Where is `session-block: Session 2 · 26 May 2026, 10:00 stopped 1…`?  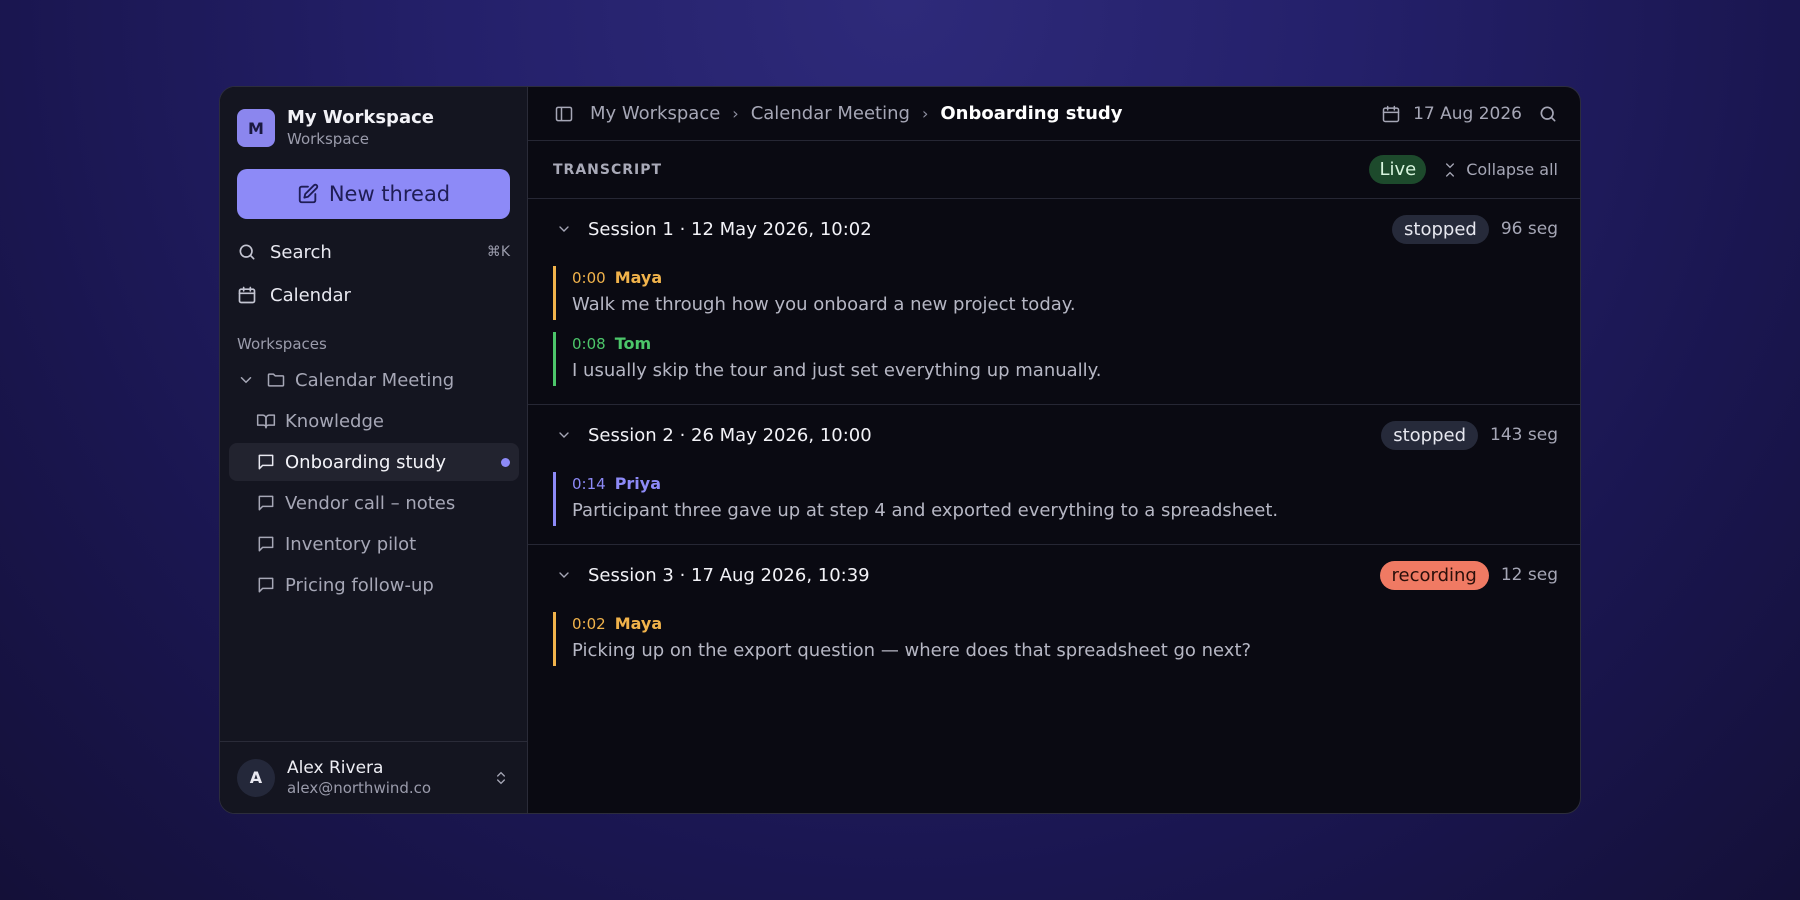 session-block: Session 2 · 26 May 2026, 10:00 stopped 1… is located at coordinates (1054, 475).